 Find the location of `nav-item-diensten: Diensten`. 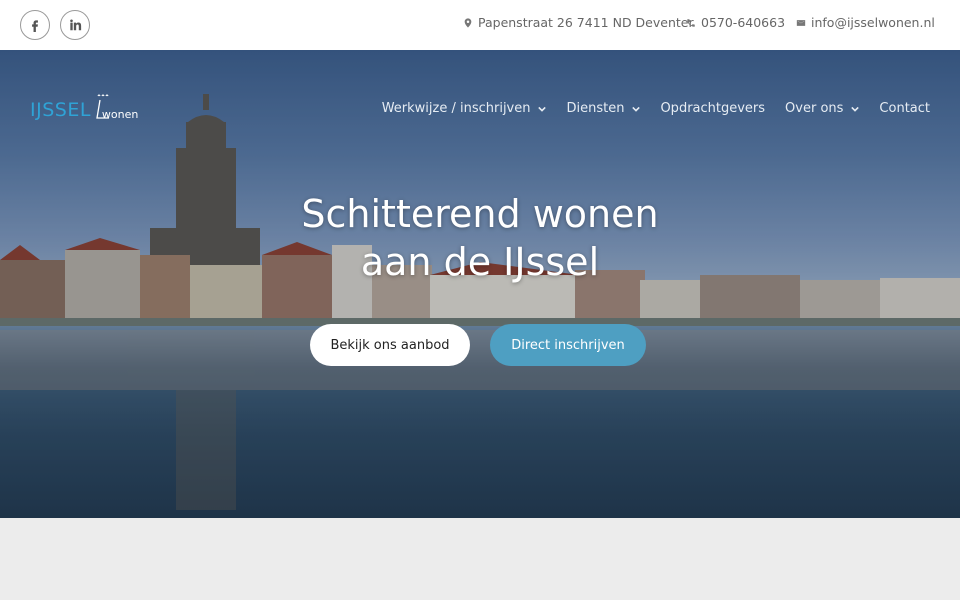

nav-item-diensten: Diensten is located at coordinates (603, 108).